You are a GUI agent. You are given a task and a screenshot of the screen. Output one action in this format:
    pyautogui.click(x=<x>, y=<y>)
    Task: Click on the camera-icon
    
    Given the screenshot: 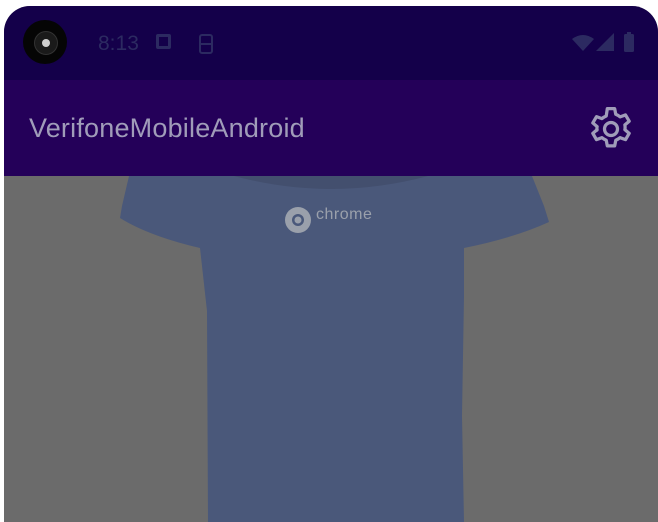 What is the action you would take?
    pyautogui.click(x=45, y=42)
    